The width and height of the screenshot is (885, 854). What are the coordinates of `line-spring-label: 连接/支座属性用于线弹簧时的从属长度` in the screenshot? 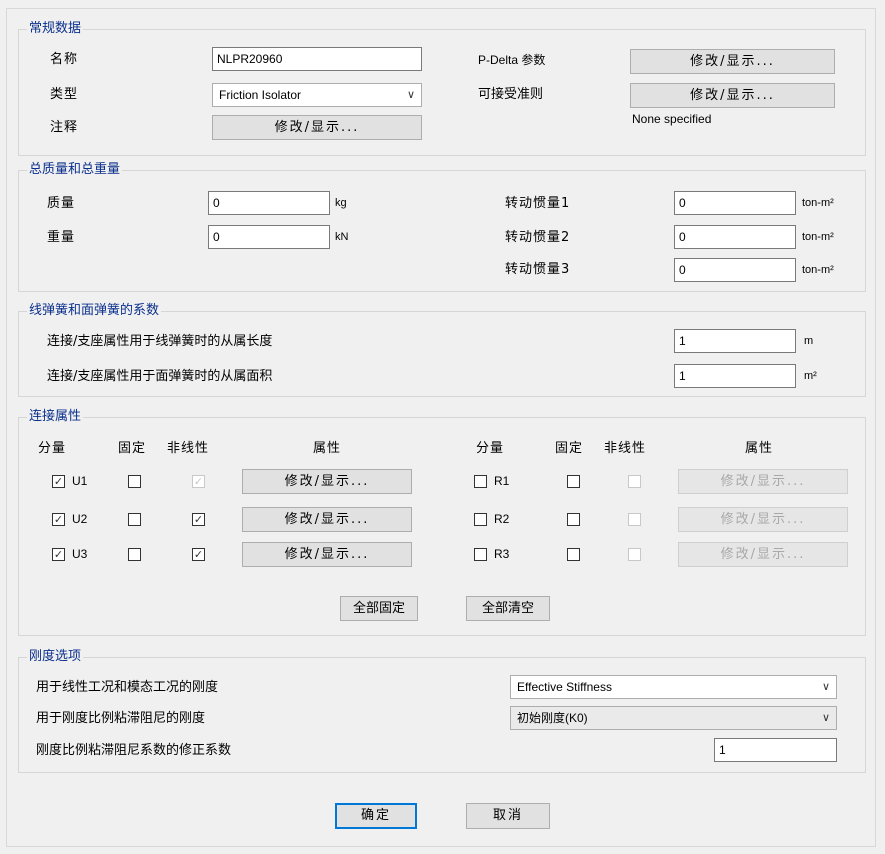 It's located at (160, 341).